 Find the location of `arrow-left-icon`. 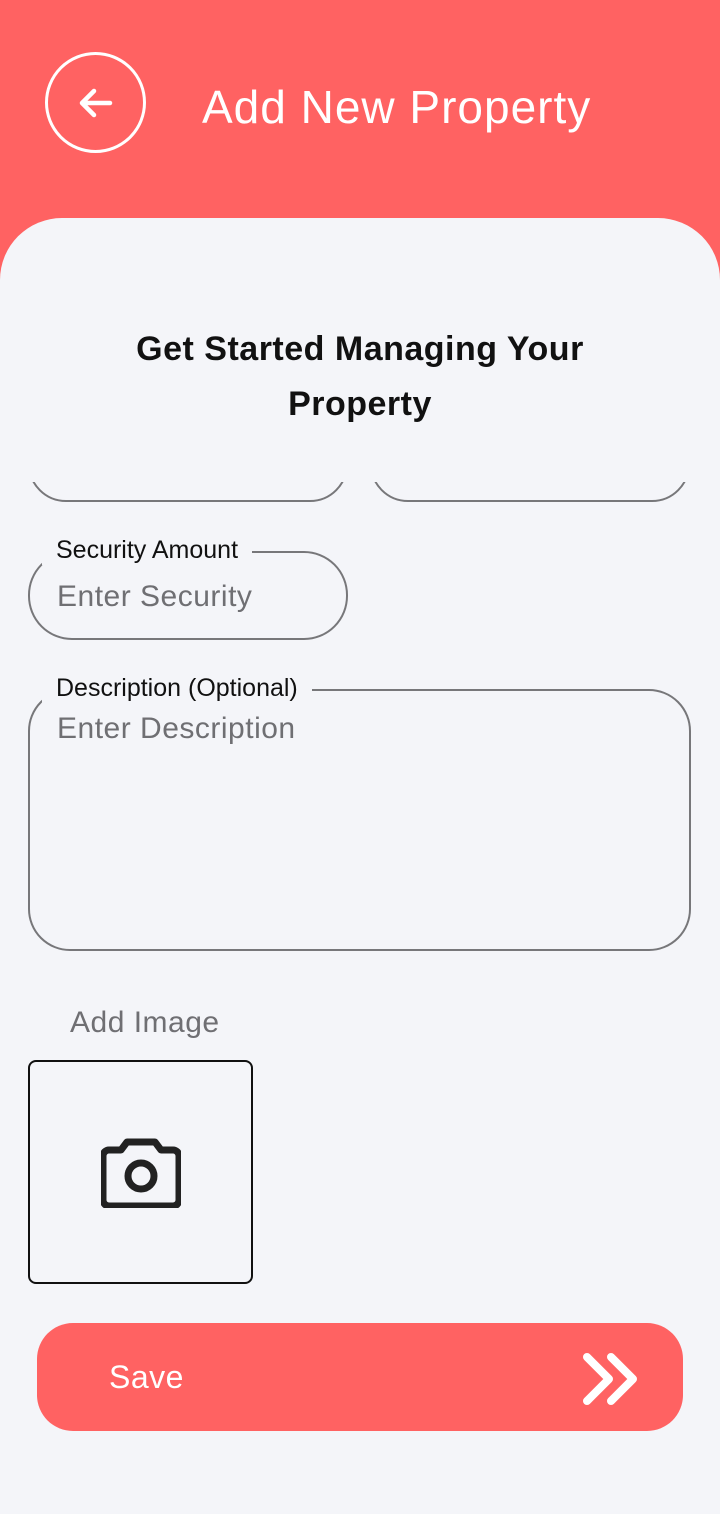

arrow-left-icon is located at coordinates (95, 102).